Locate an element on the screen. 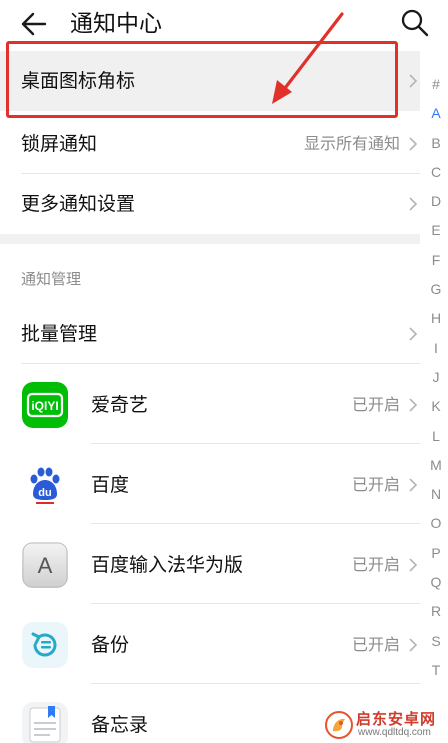 This screenshot has height=743, width=448. page-title: 通知中心 is located at coordinates (116, 24).